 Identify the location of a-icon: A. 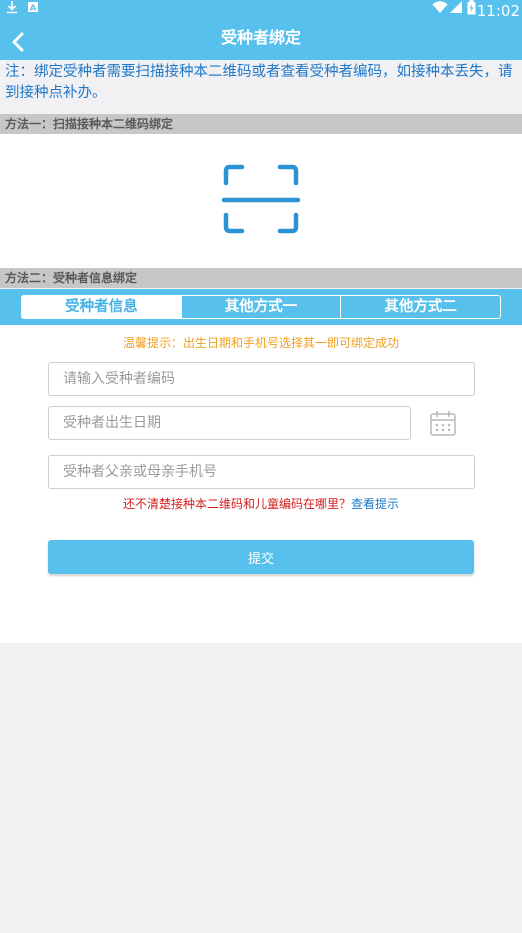
(33, 11).